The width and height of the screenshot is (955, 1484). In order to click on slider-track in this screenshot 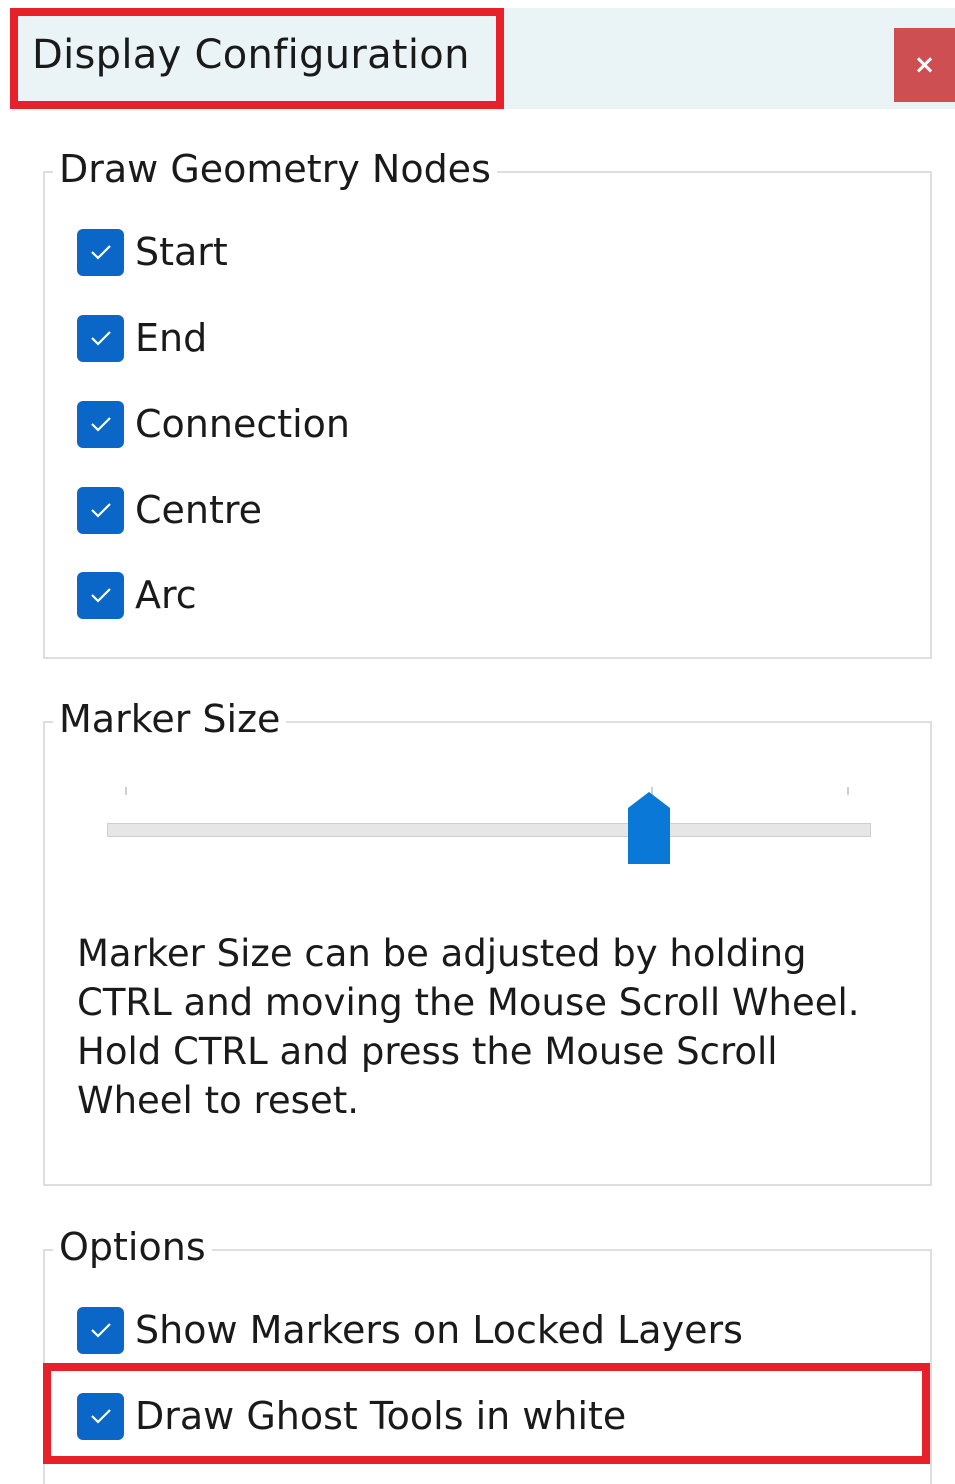, I will do `click(489, 830)`.